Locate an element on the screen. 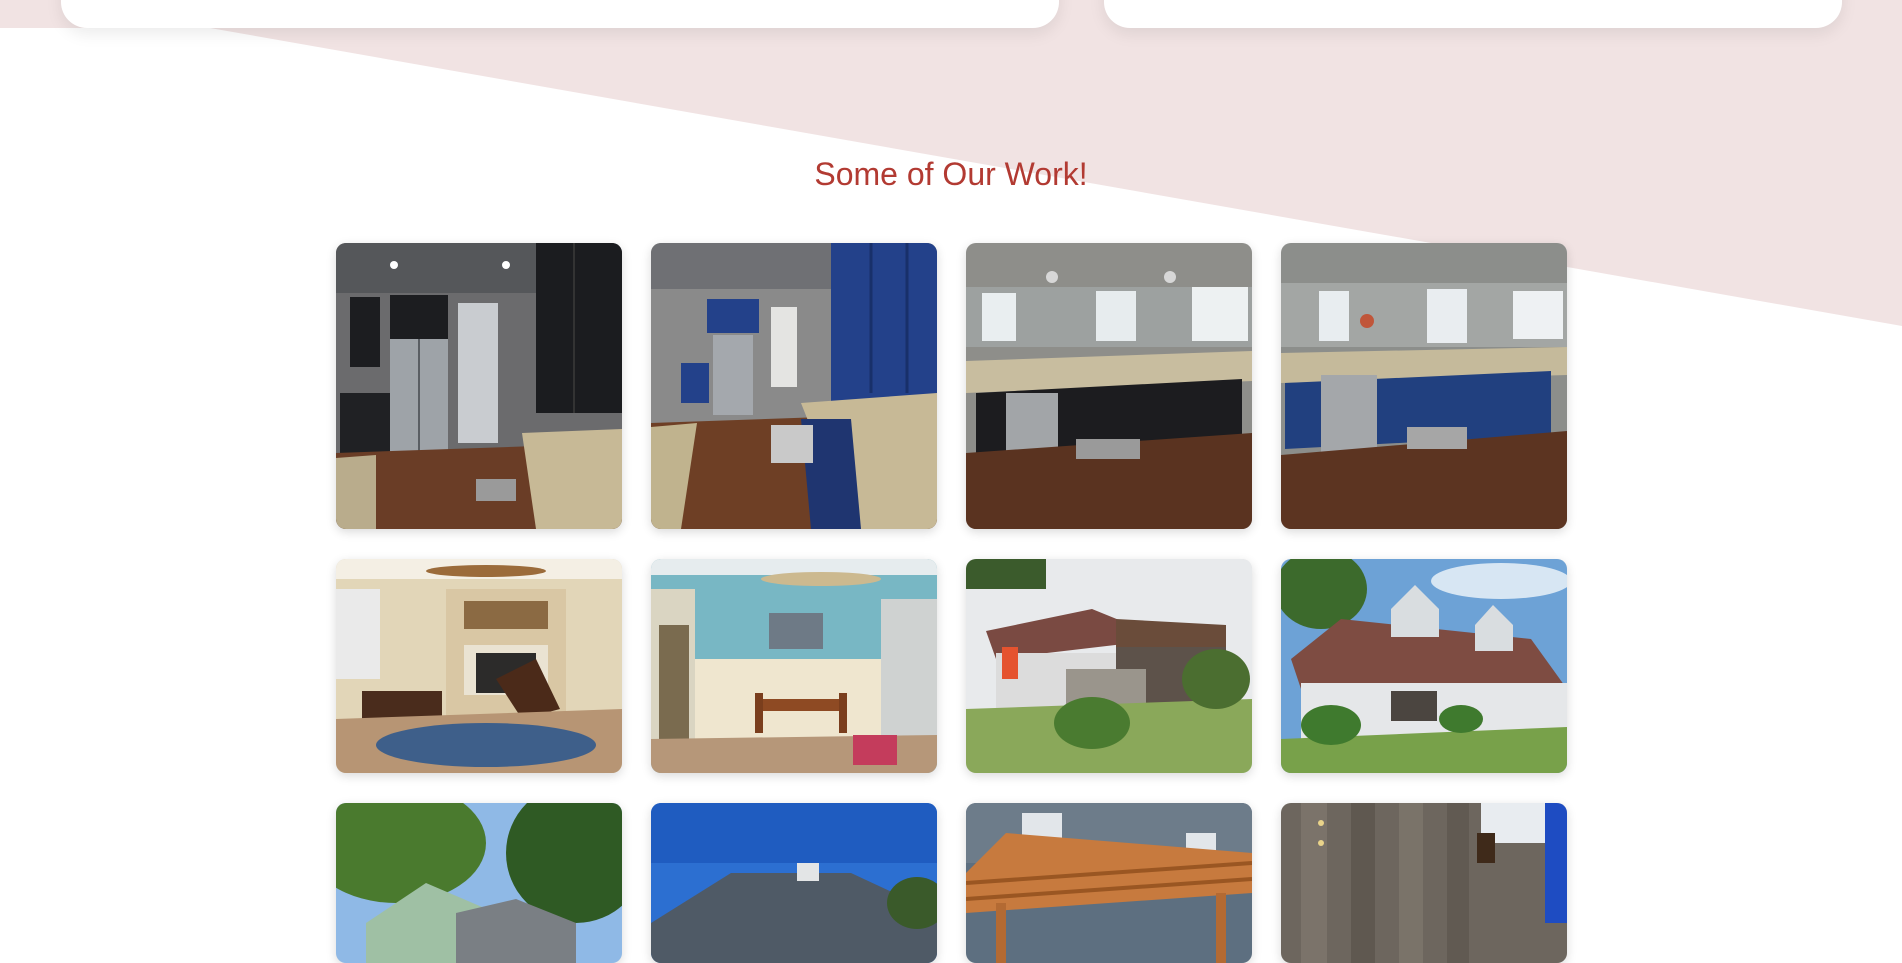 Image resolution: width=1902 pixels, height=963 pixels. gallery-photo-house-front-dormers is located at coordinates (1424, 666).